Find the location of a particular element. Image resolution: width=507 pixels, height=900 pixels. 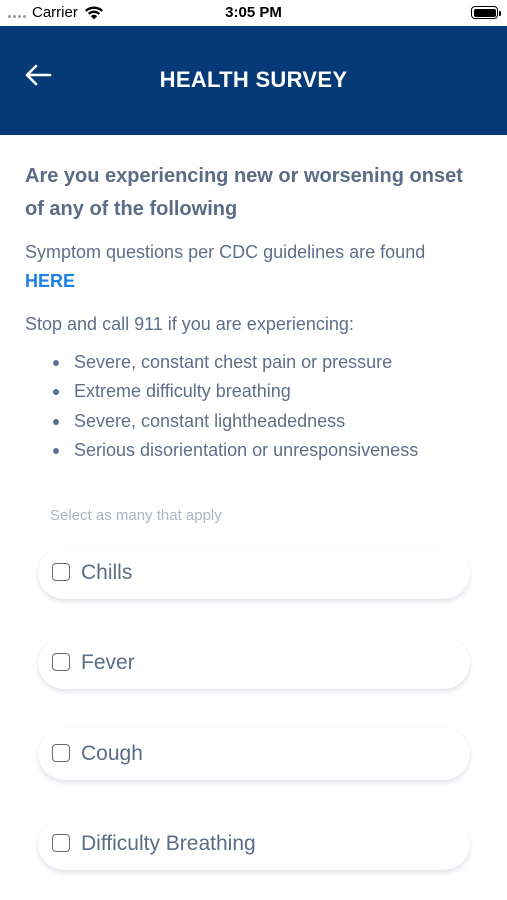

cough-checkbox is located at coordinates (61, 753).